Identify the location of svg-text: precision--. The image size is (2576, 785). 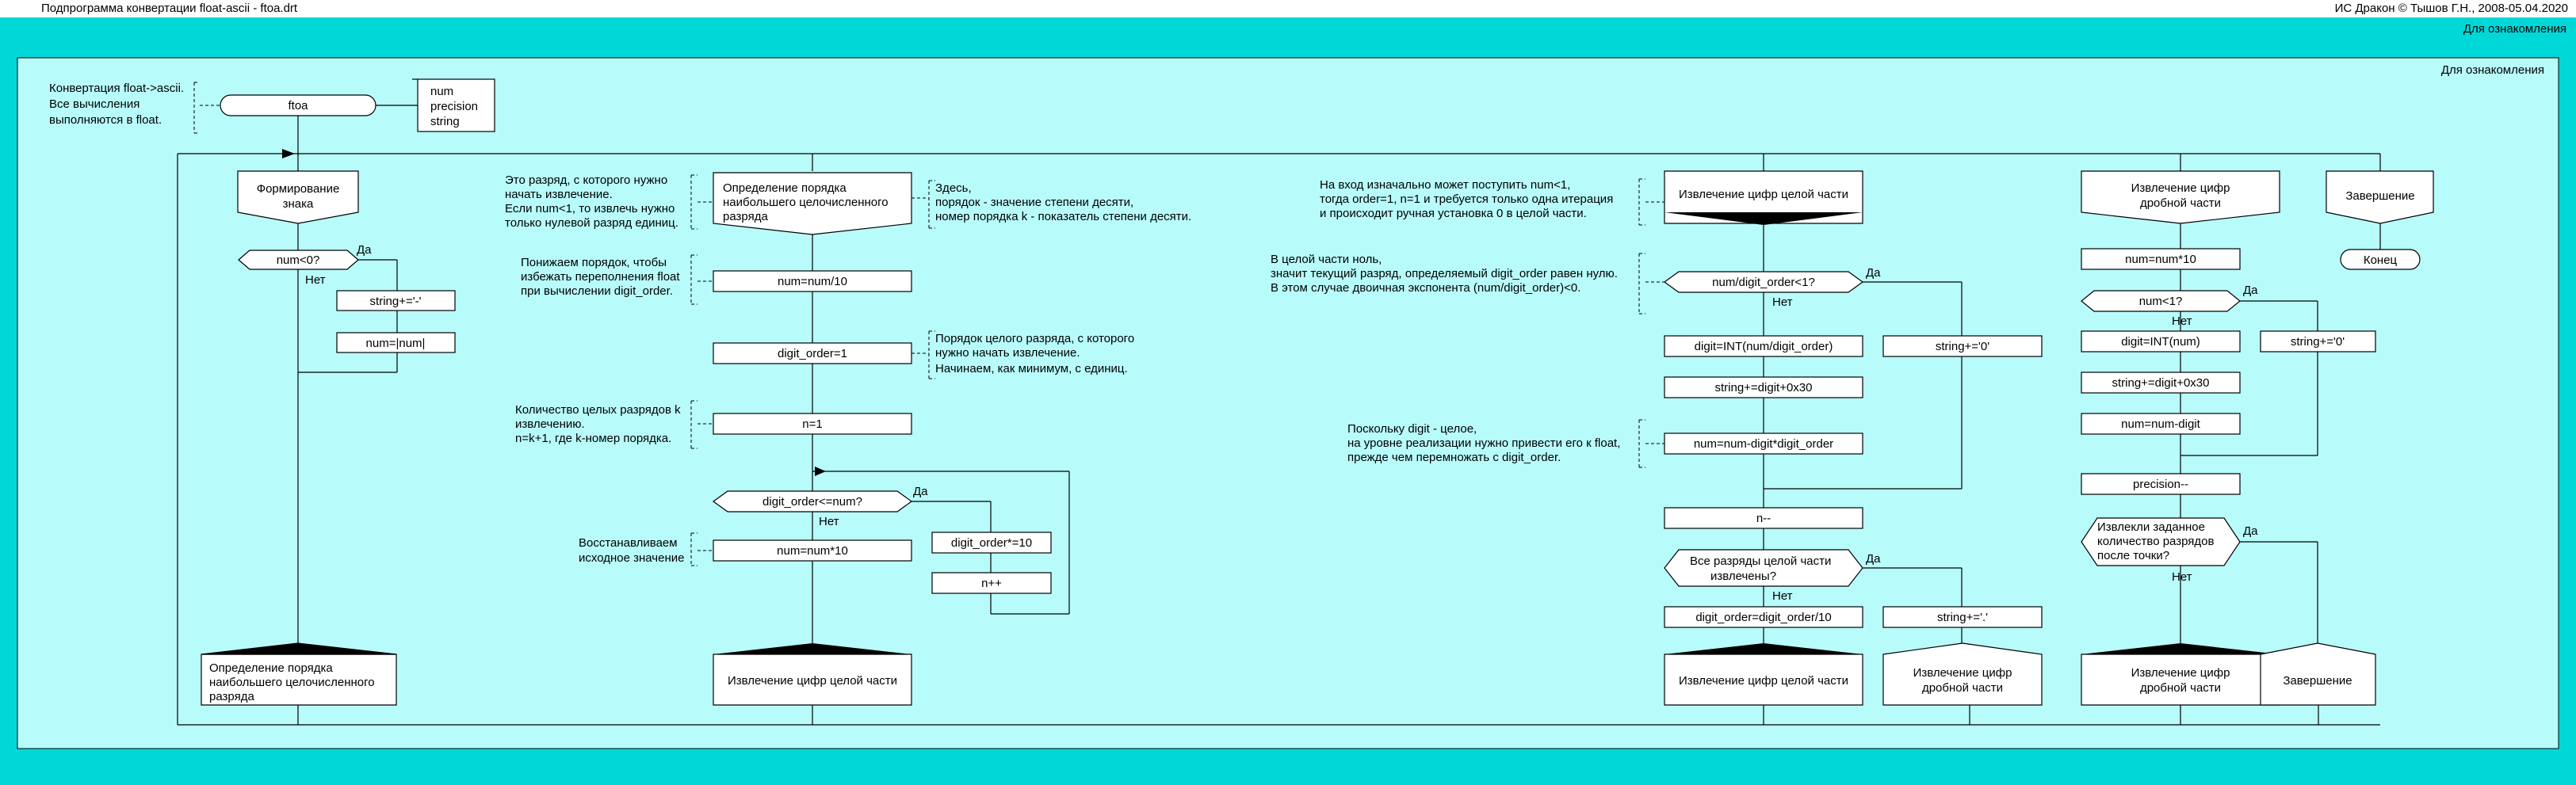
(2160, 484).